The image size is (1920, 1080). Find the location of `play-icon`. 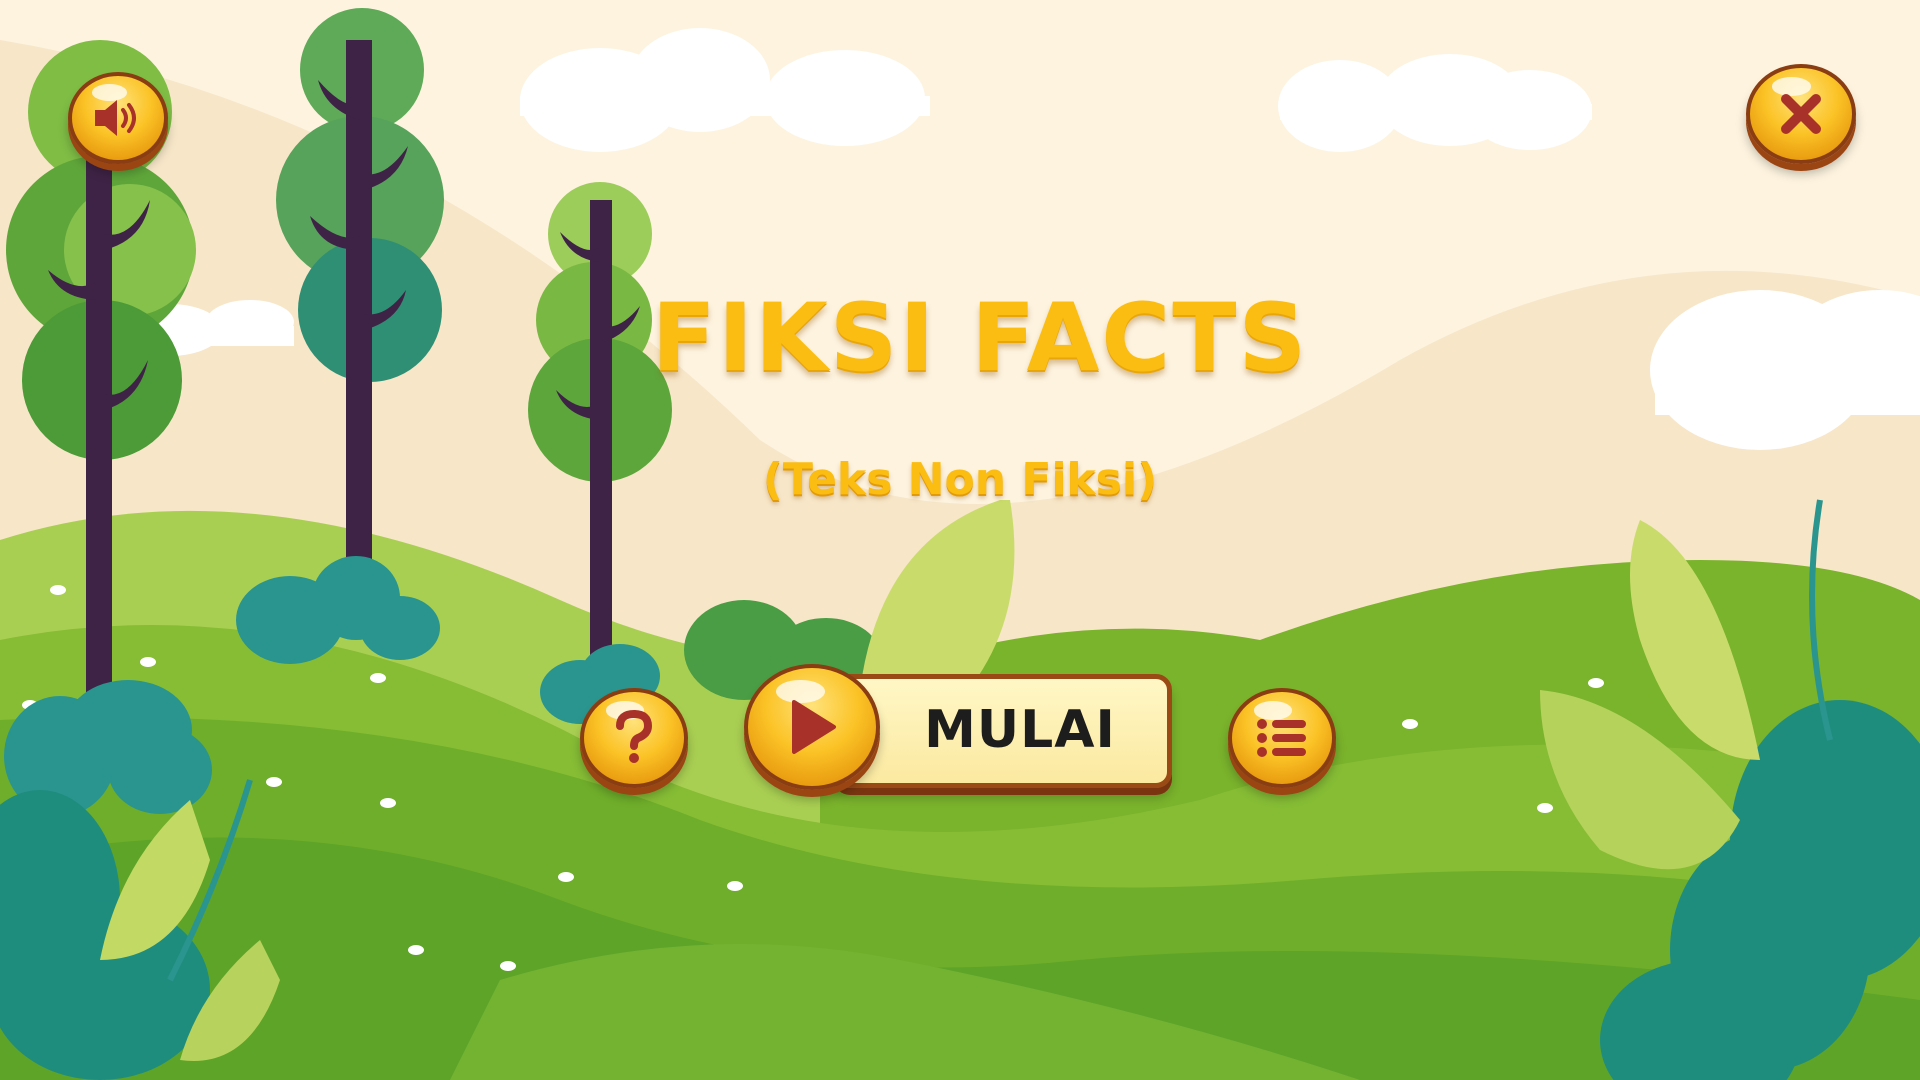

play-icon is located at coordinates (814, 727).